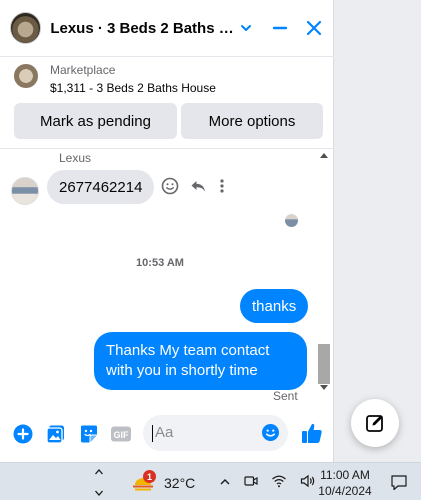 This screenshot has width=421, height=500. I want to click on message-actions, so click(194, 188).